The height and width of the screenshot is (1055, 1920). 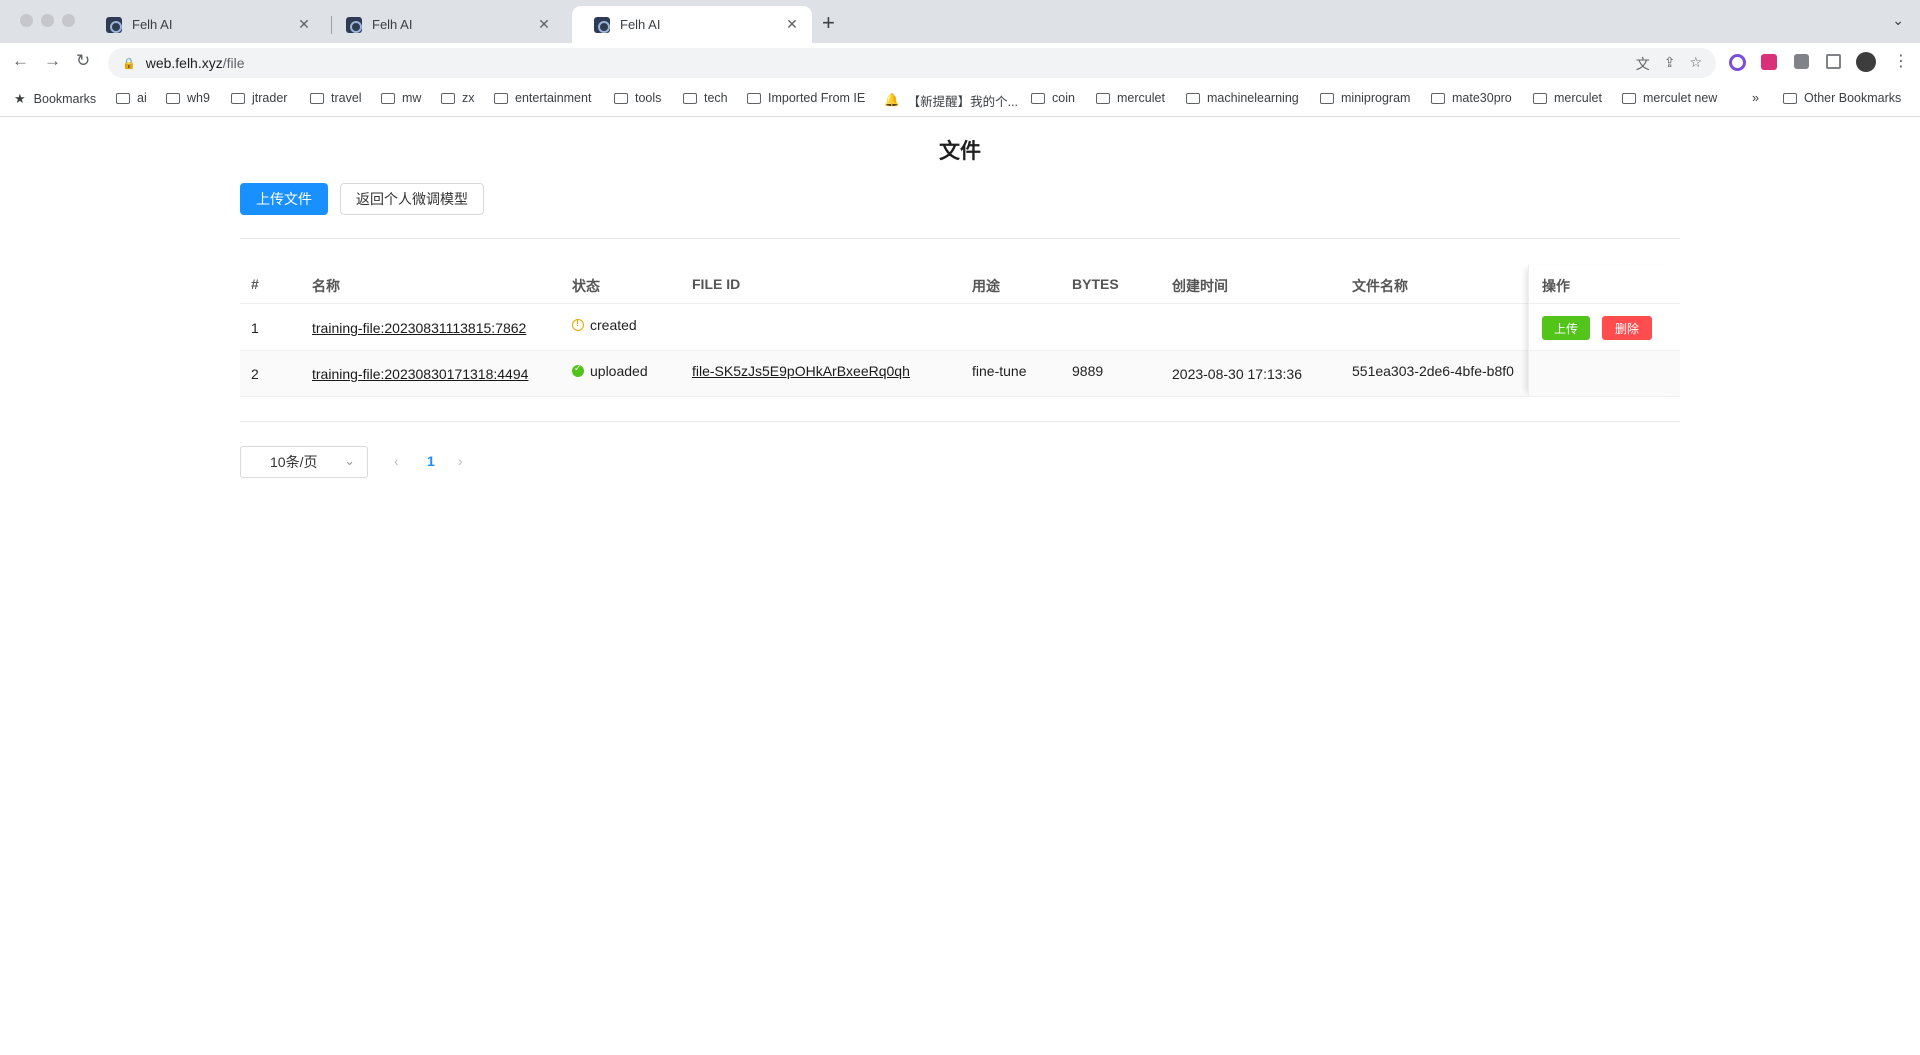 What do you see at coordinates (960, 421) in the screenshot?
I see `divider` at bounding box center [960, 421].